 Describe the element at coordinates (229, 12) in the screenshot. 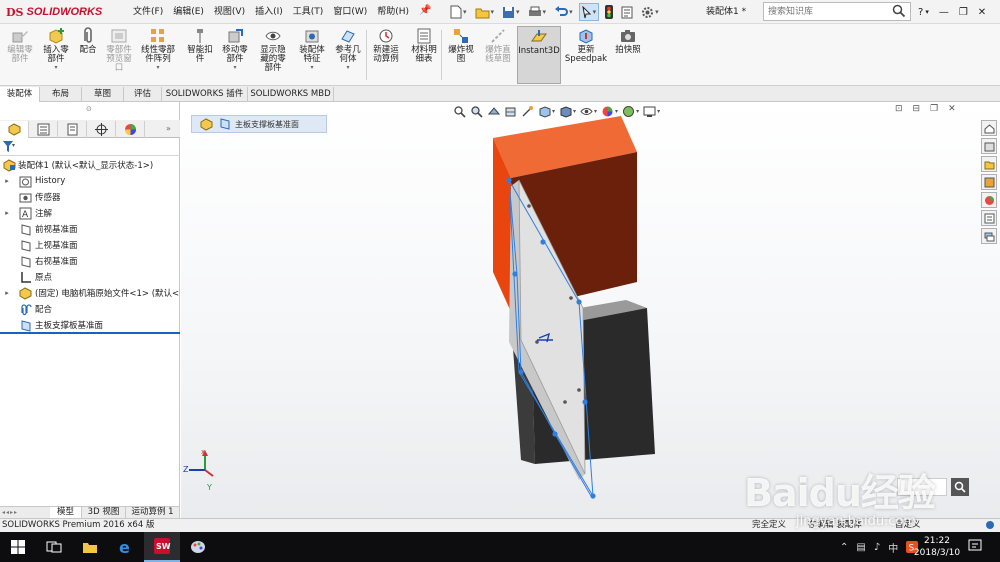

I see `menu-view: 视图(V)` at that location.